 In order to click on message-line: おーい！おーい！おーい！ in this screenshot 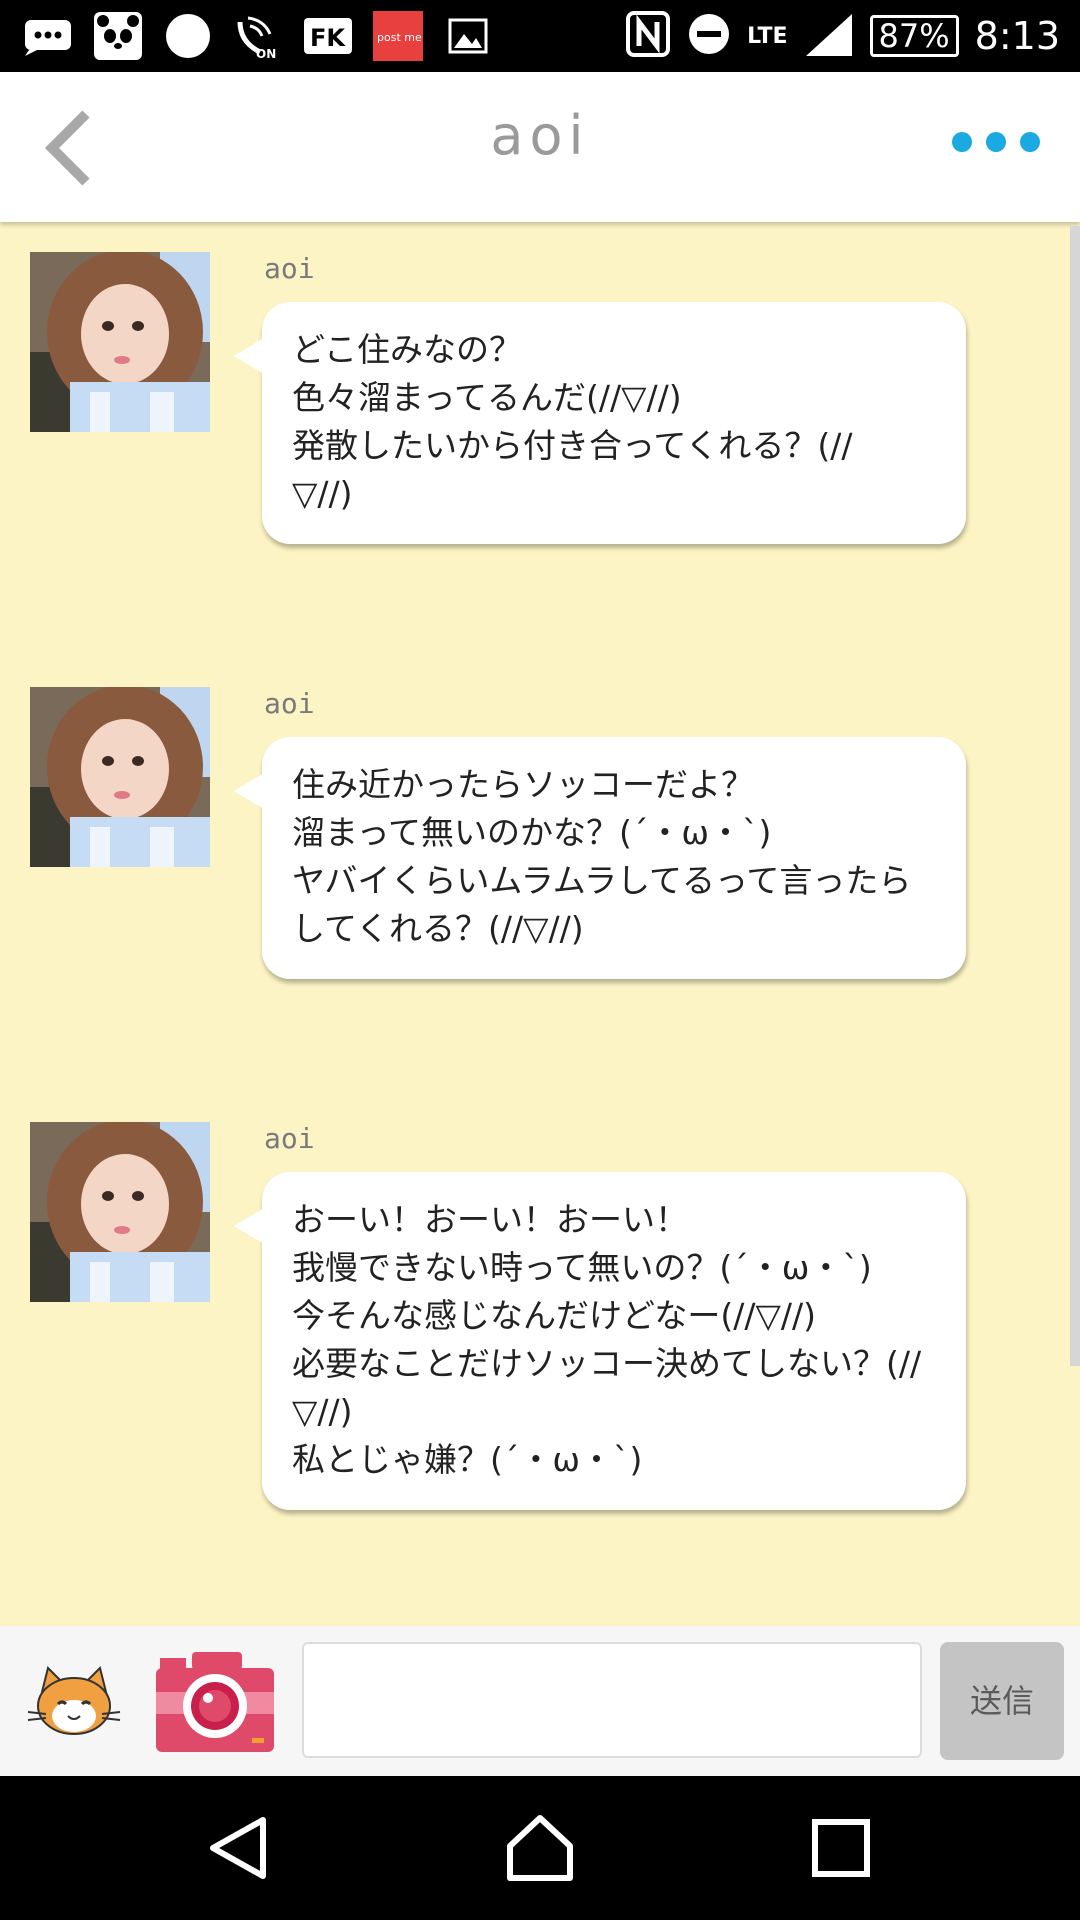, I will do `click(490, 1219)`.